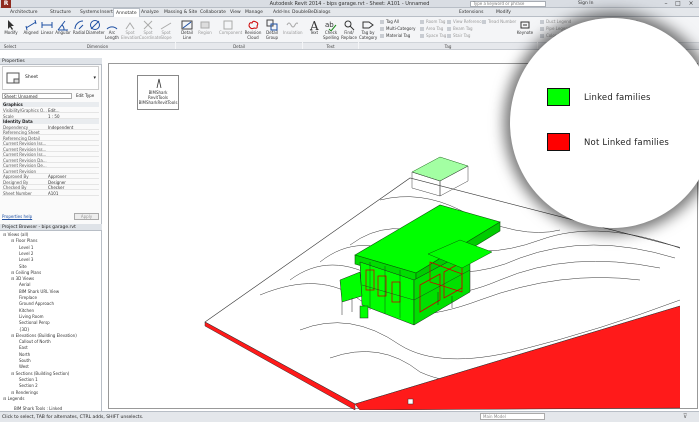 The image size is (699, 423). Describe the element at coordinates (398, 29) in the screenshot. I see `multi-category-button: Multi-Category` at that location.